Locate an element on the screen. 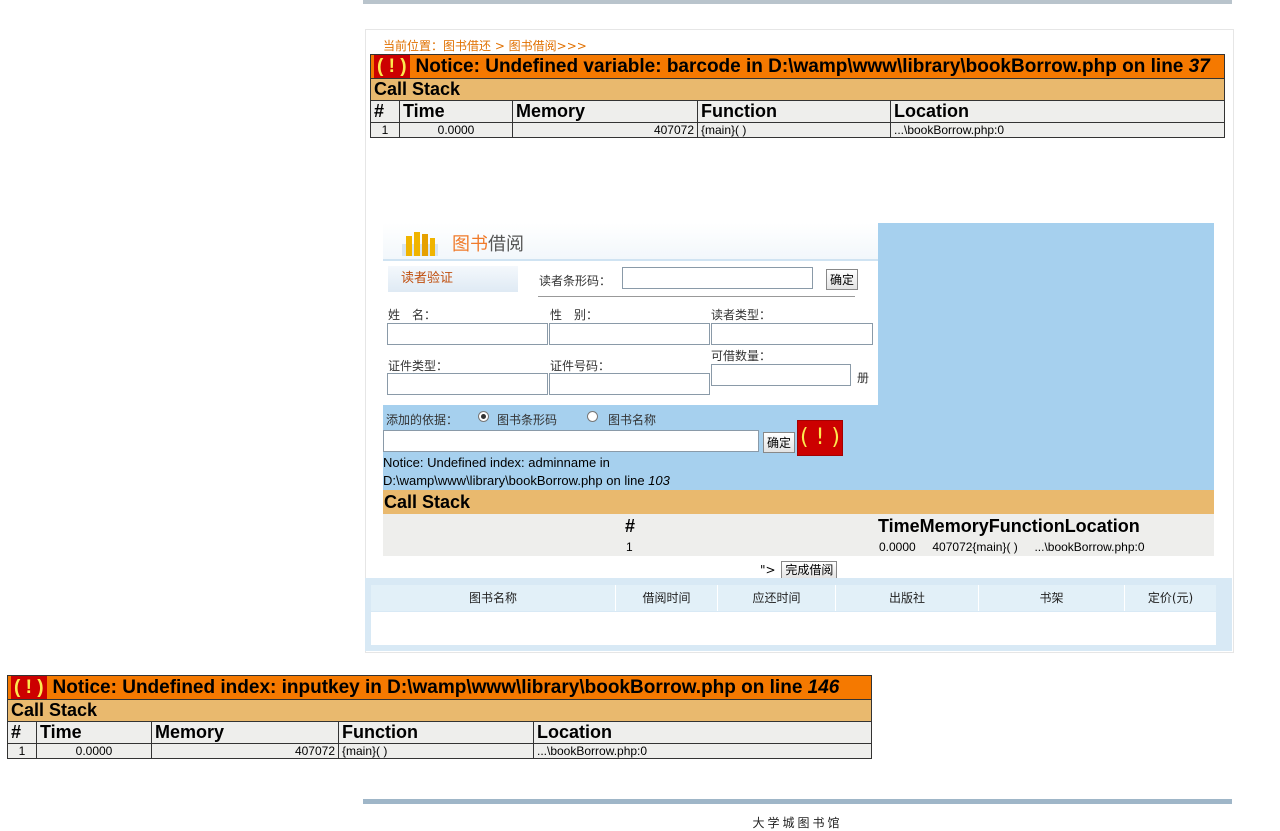  row-number: 1 is located at coordinates (629, 547).